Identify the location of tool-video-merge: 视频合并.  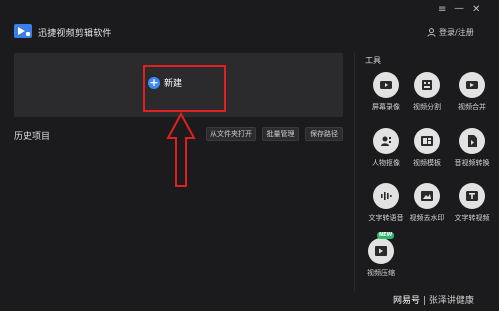
(472, 94).